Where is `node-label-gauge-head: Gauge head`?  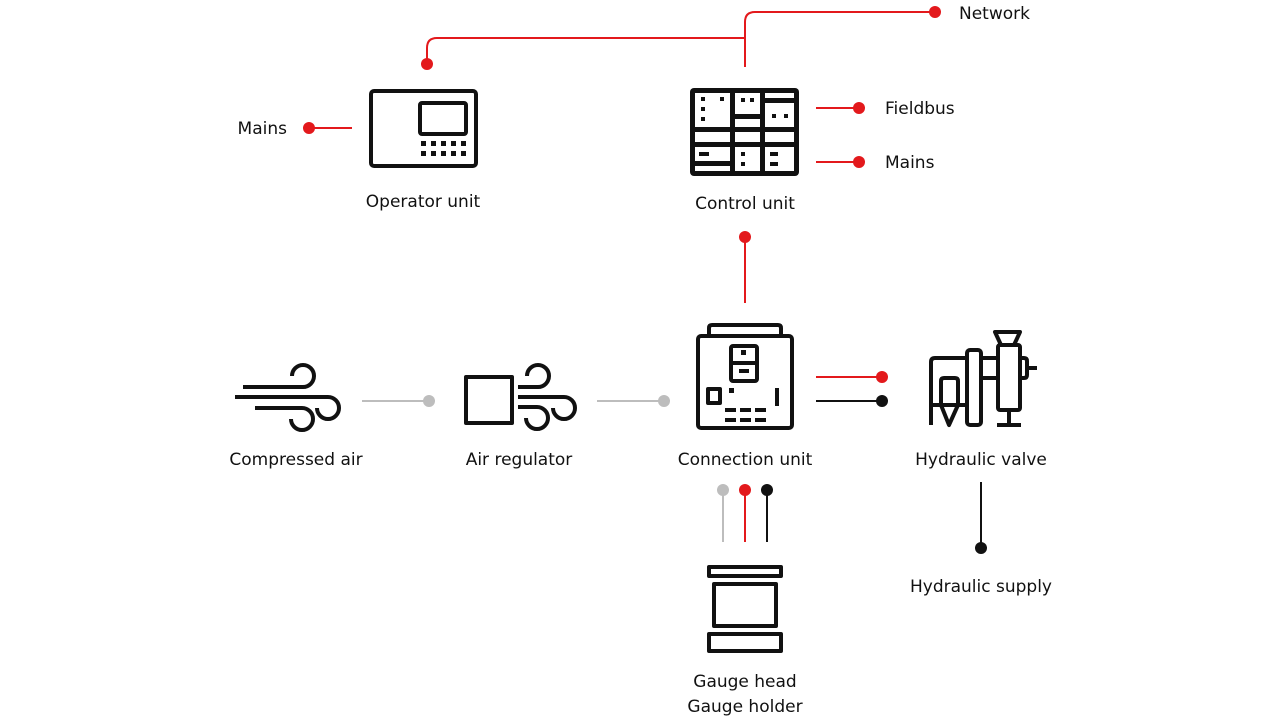 node-label-gauge-head: Gauge head is located at coordinates (744, 682).